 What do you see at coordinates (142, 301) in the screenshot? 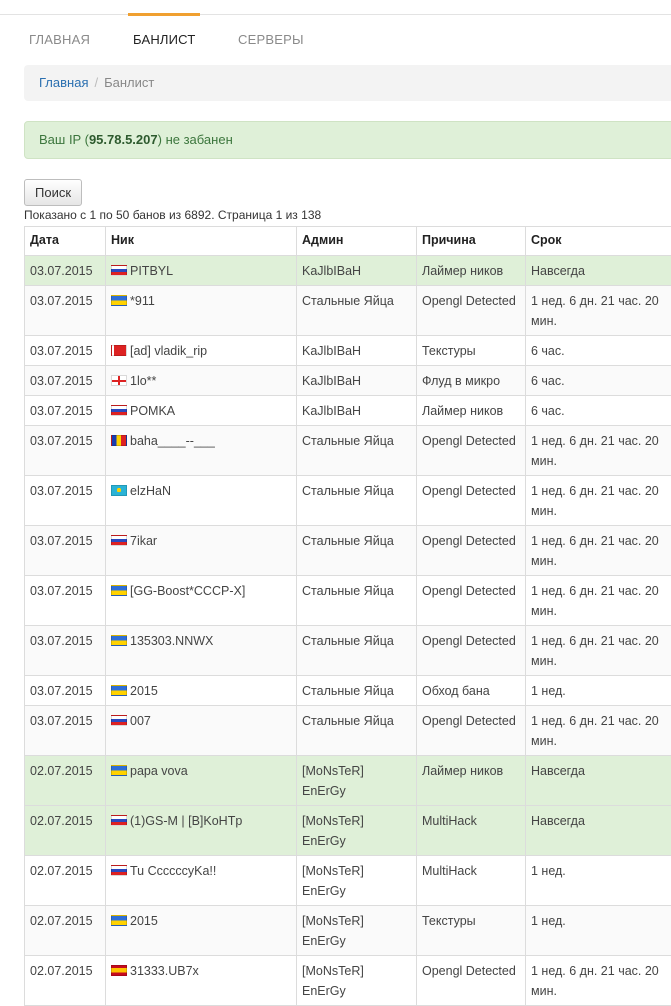
I see `nick-text: *911` at bounding box center [142, 301].